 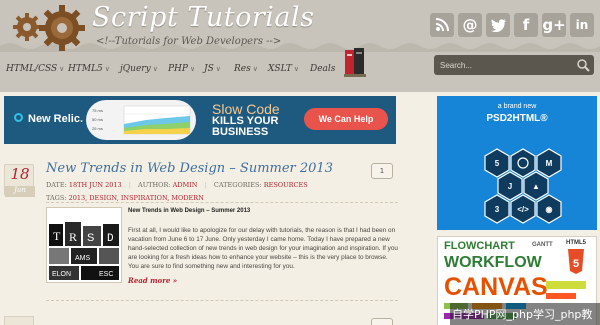 I want to click on svg-text: R, so click(x=73, y=237).